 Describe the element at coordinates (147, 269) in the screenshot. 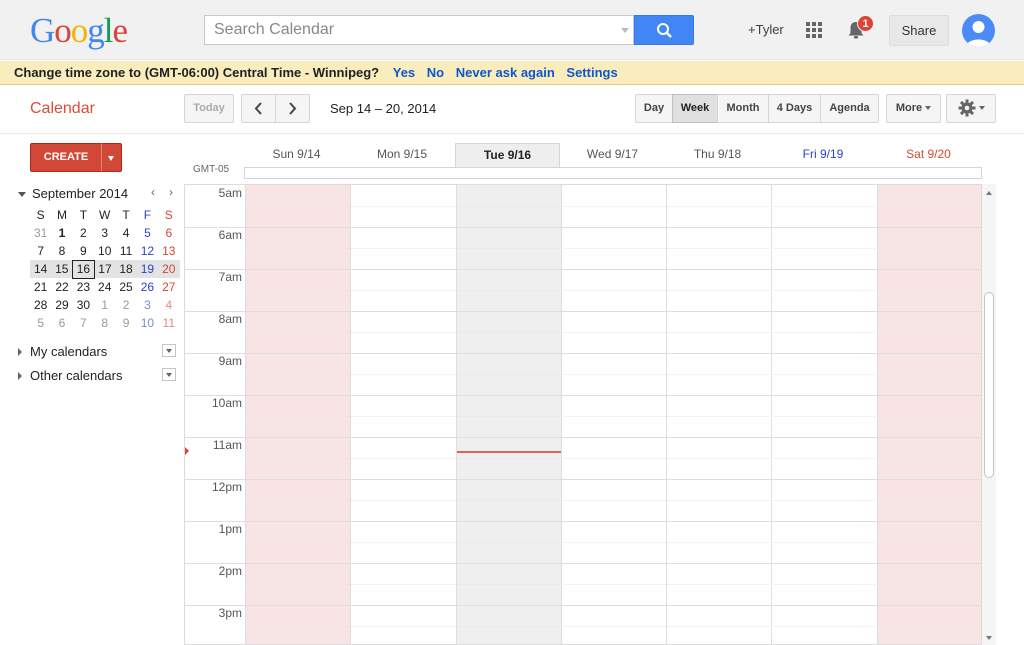

I see `mini-calendar-day: 19` at that location.